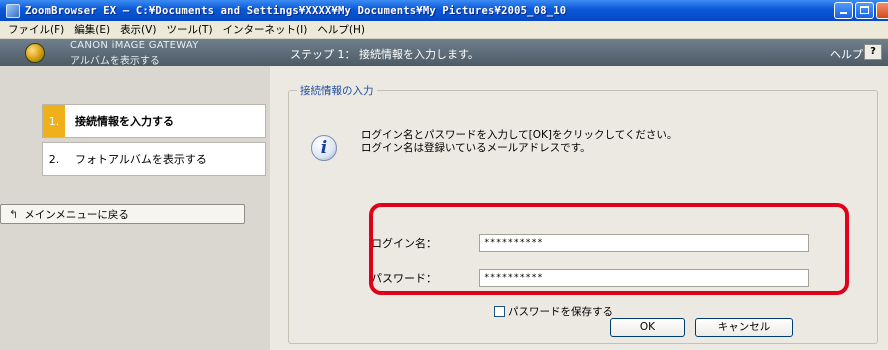 The width and height of the screenshot is (888, 350). What do you see at coordinates (54, 159) in the screenshot?
I see `step-number: 2.` at bounding box center [54, 159].